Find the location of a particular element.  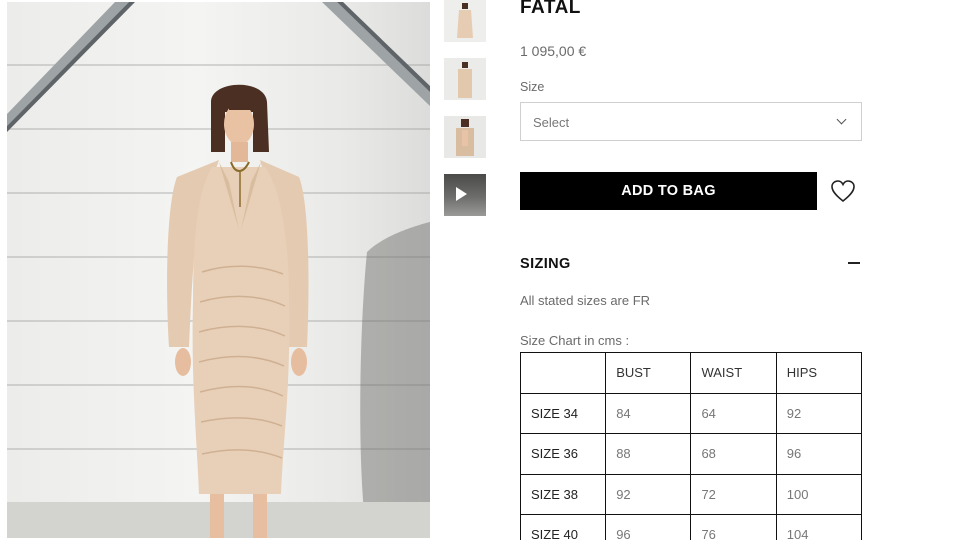

wishlist-button is located at coordinates (843, 191).